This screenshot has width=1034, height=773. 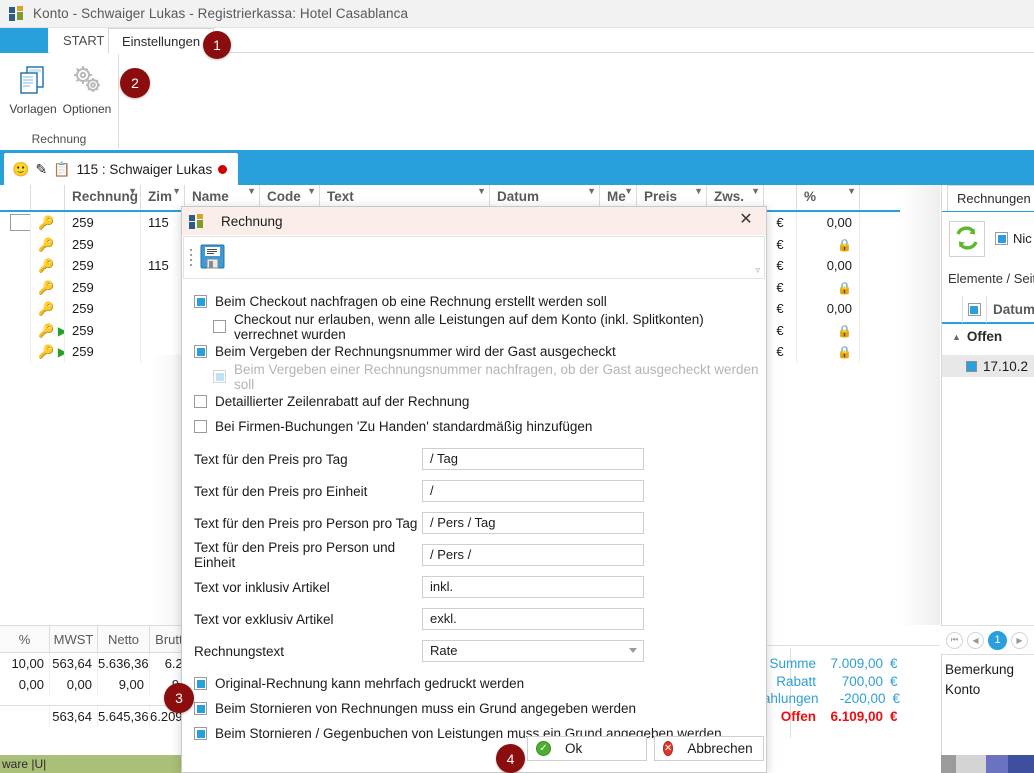 What do you see at coordinates (24, 40) in the screenshot?
I see `app-menu-button` at bounding box center [24, 40].